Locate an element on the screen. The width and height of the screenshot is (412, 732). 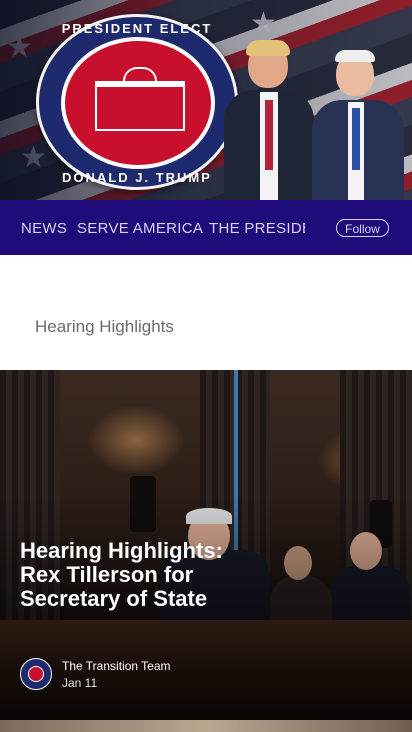
nav-item-the-president-elect: THE PRESIDENT-ELECT is located at coordinates (257, 228).